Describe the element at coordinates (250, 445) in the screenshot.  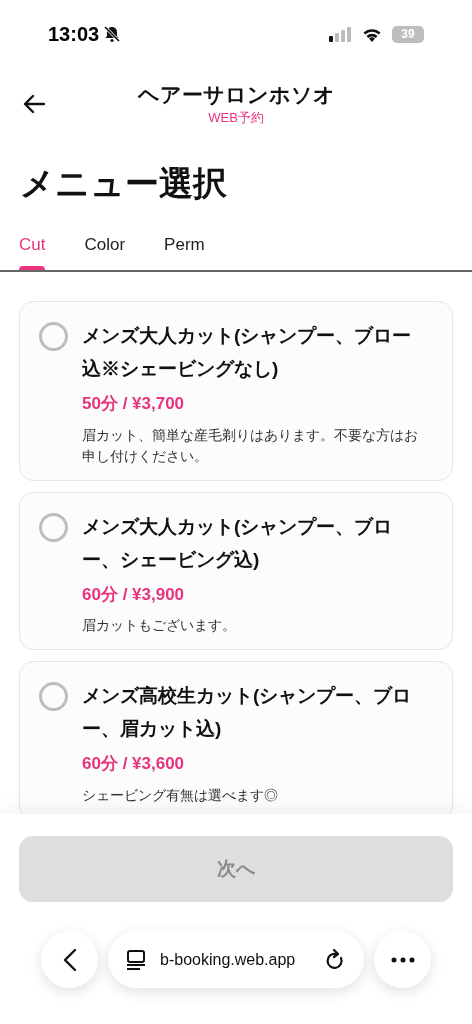
I see `menu-description: 眉カット、簡単な産毛剃りはあります。不要な方はお申し付けください。` at that location.